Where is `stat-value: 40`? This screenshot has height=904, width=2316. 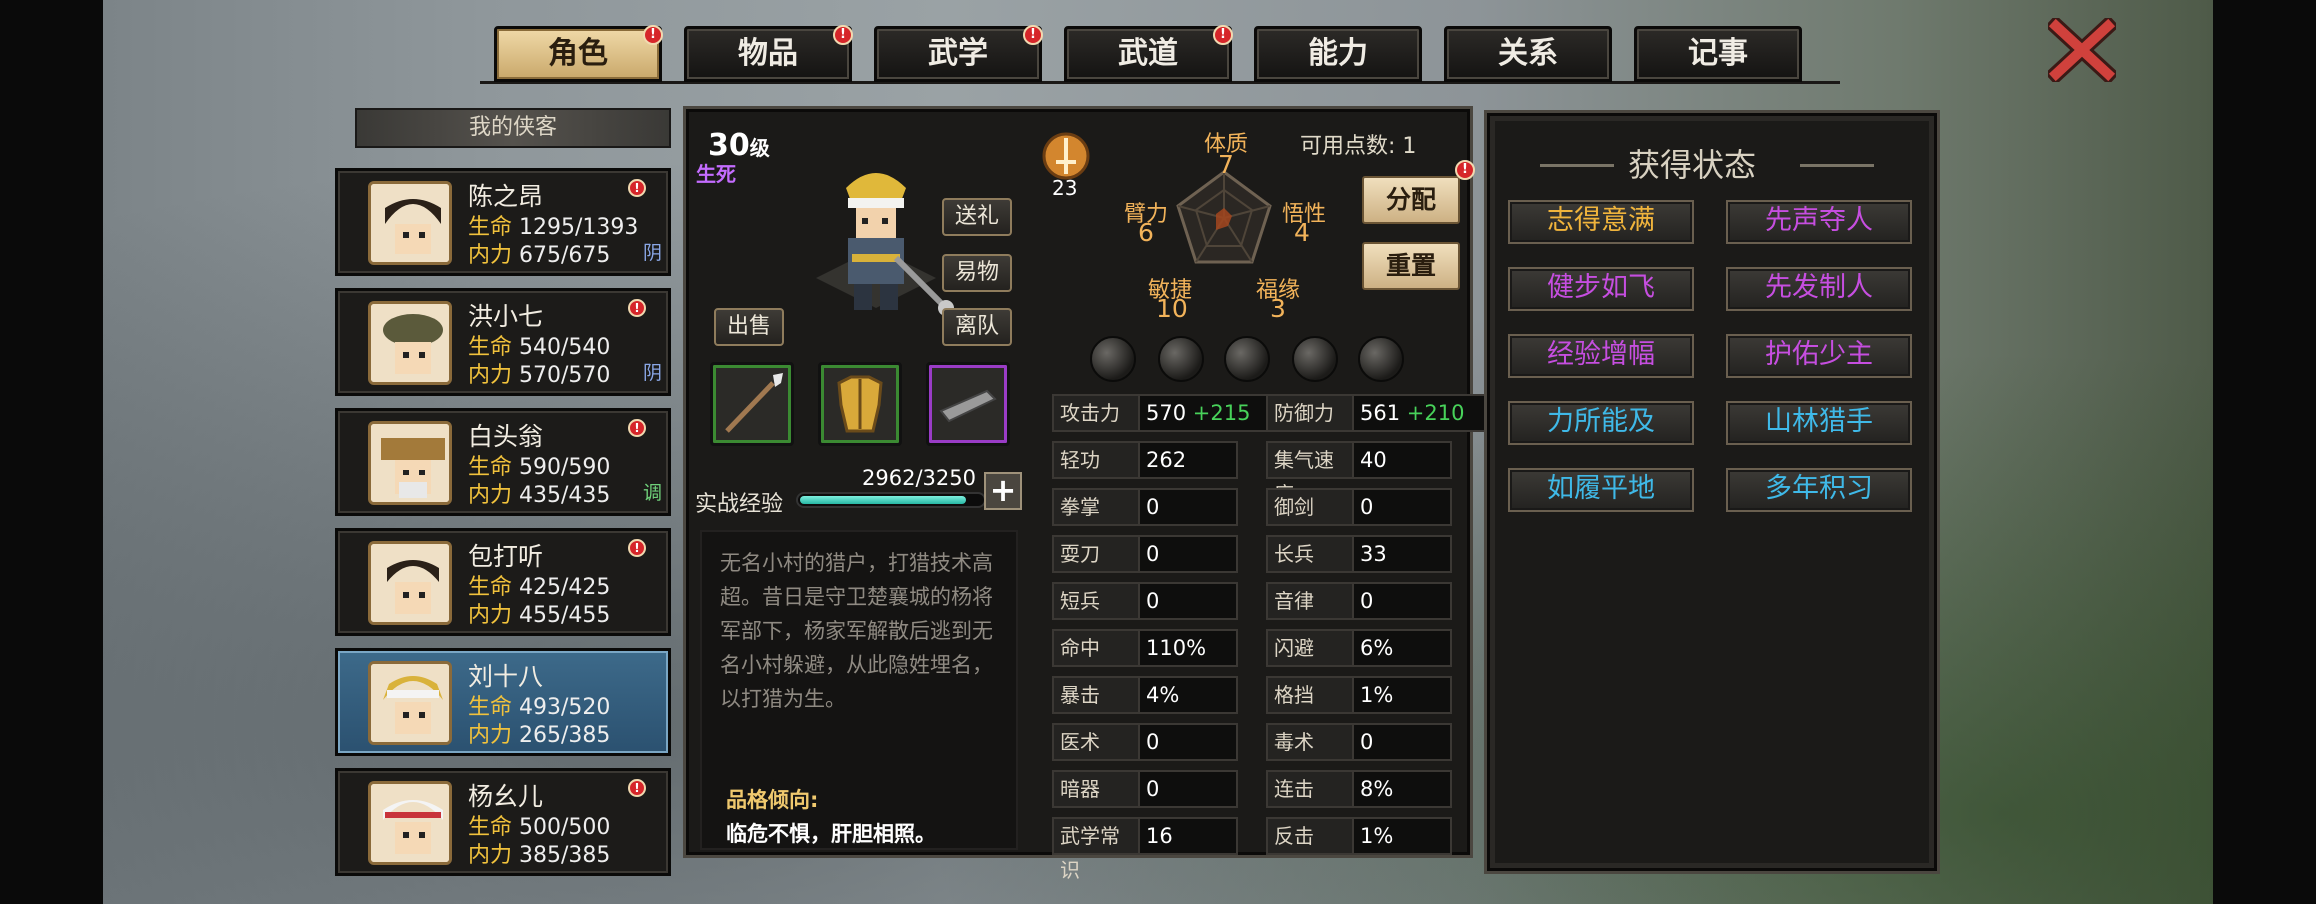
stat-value: 40 is located at coordinates (1402, 460).